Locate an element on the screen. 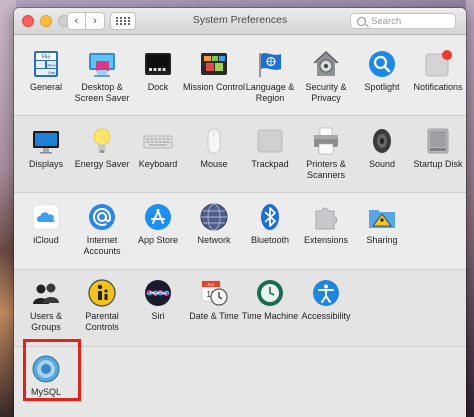 The height and width of the screenshot is (417, 474). pane-label: Extensions is located at coordinates (326, 240).